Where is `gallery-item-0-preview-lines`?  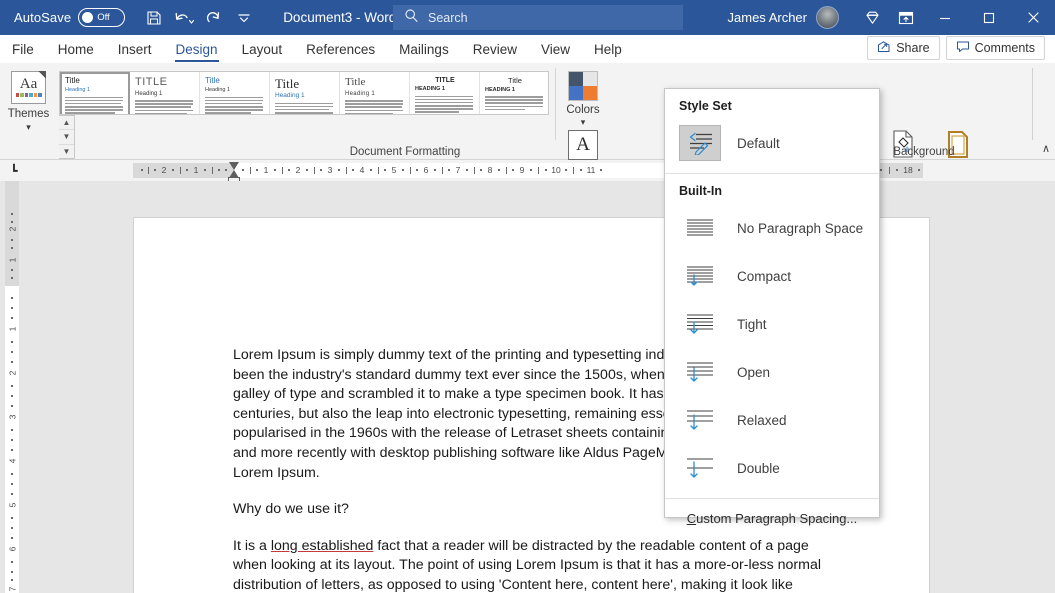 gallery-item-0-preview-lines is located at coordinates (95, 105).